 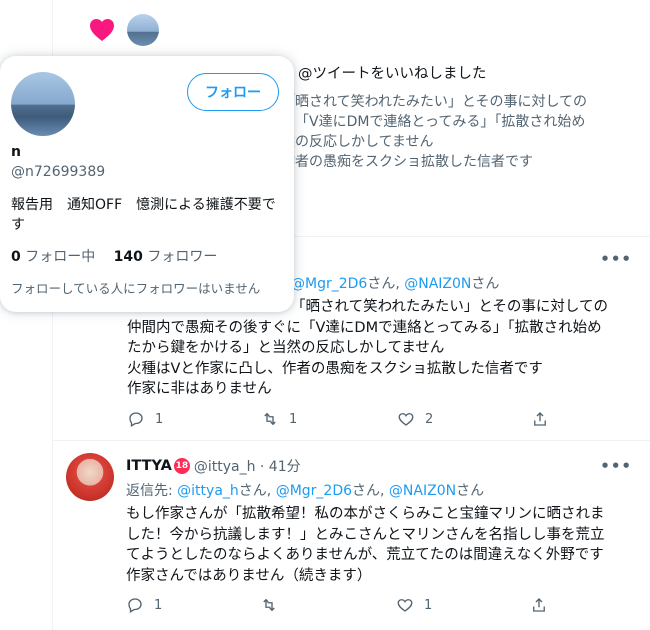 I want to click on tweet-line: 作家さんではありません（続きます）, so click(x=249, y=575).